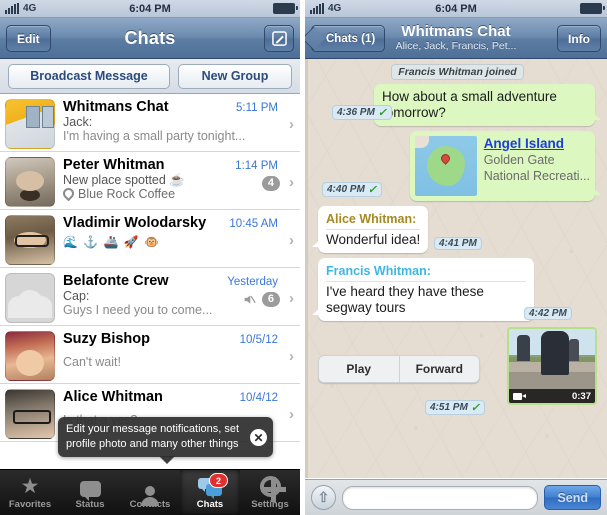 The width and height of the screenshot is (607, 515). What do you see at coordinates (235, 76) in the screenshot?
I see `new-group-button: New Group` at bounding box center [235, 76].